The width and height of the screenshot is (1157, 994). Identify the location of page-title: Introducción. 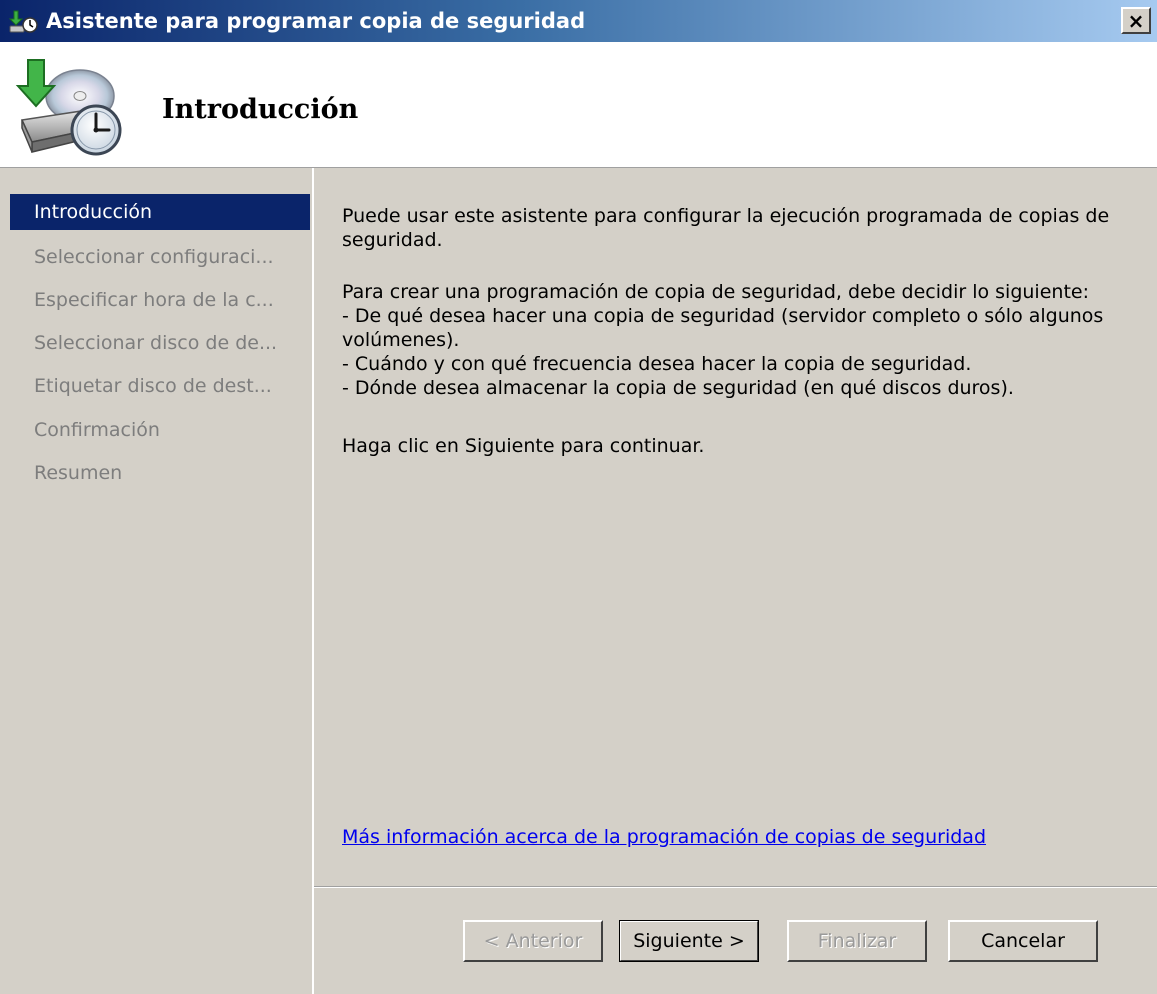
(260, 109).